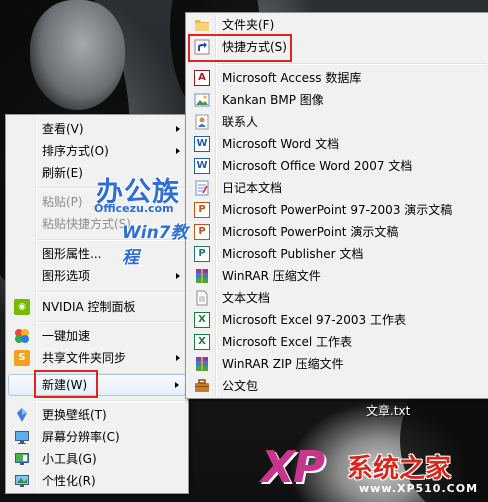  Describe the element at coordinates (240, 122) in the screenshot. I see `menu-item-label: 联系人` at that location.